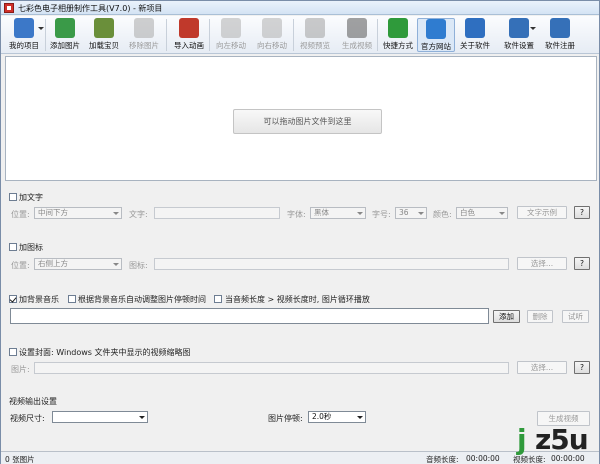 This screenshot has height=464, width=600. What do you see at coordinates (519, 28) in the screenshot?
I see `gear-icon` at bounding box center [519, 28].